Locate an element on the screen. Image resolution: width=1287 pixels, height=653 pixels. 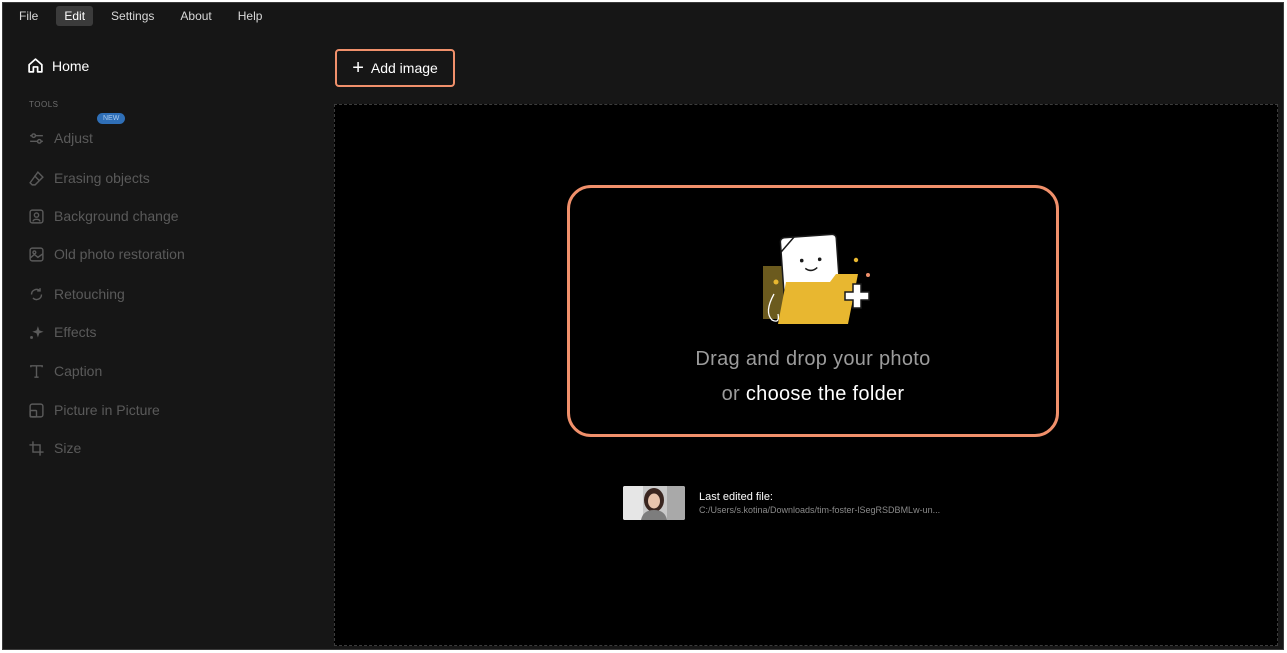
sidebar-item-caption: Caption is located at coordinates (64, 371).